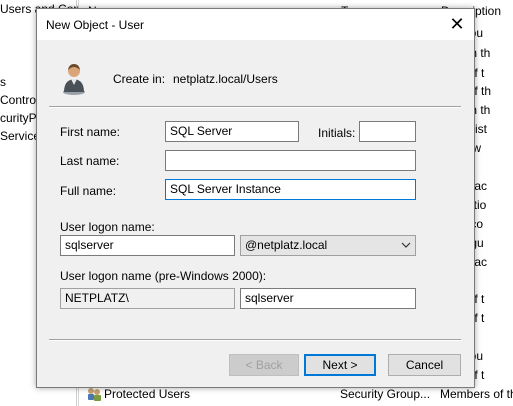  Describe the element at coordinates (20, 136) in the screenshot. I see `tree-item: Service` at that location.